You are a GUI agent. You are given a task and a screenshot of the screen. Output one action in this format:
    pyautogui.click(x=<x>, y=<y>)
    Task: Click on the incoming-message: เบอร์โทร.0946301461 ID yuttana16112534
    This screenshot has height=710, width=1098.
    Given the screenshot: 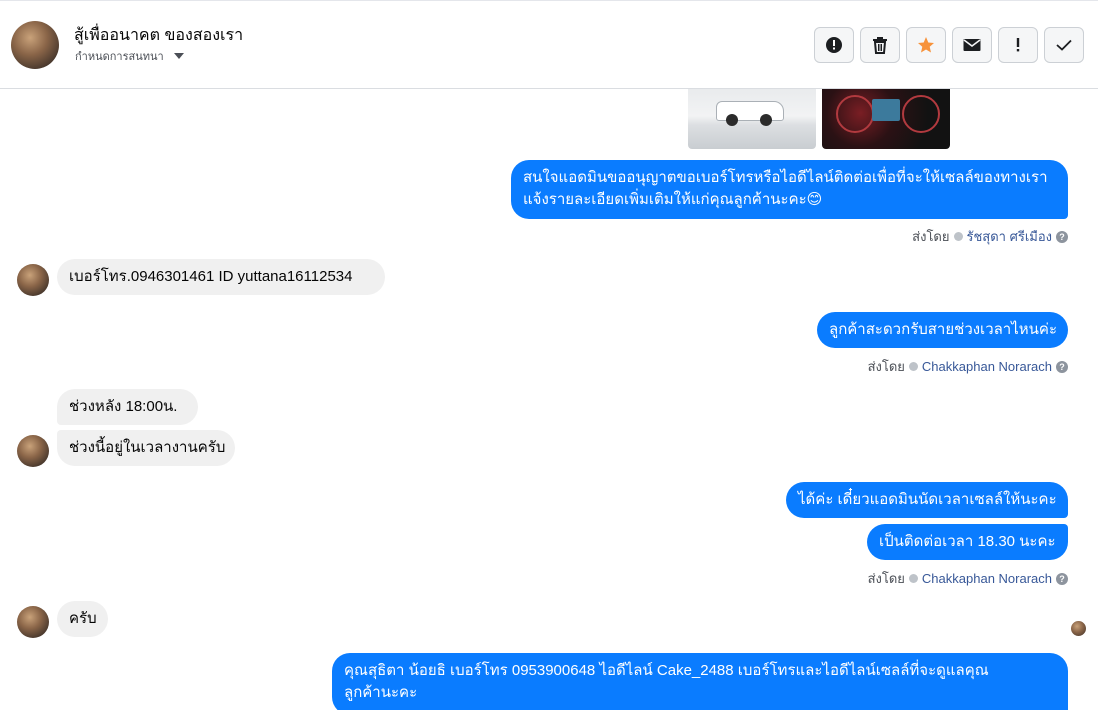 What is the action you would take?
    pyautogui.click(x=221, y=277)
    